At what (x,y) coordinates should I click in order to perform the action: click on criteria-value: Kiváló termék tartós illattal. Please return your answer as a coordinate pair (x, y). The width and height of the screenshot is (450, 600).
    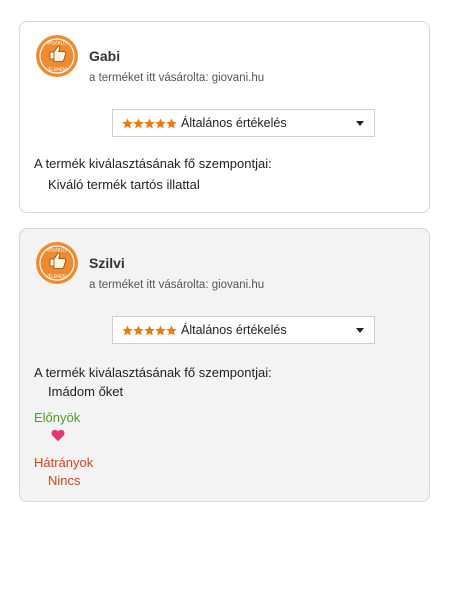
    Looking at the image, I should click on (124, 184).